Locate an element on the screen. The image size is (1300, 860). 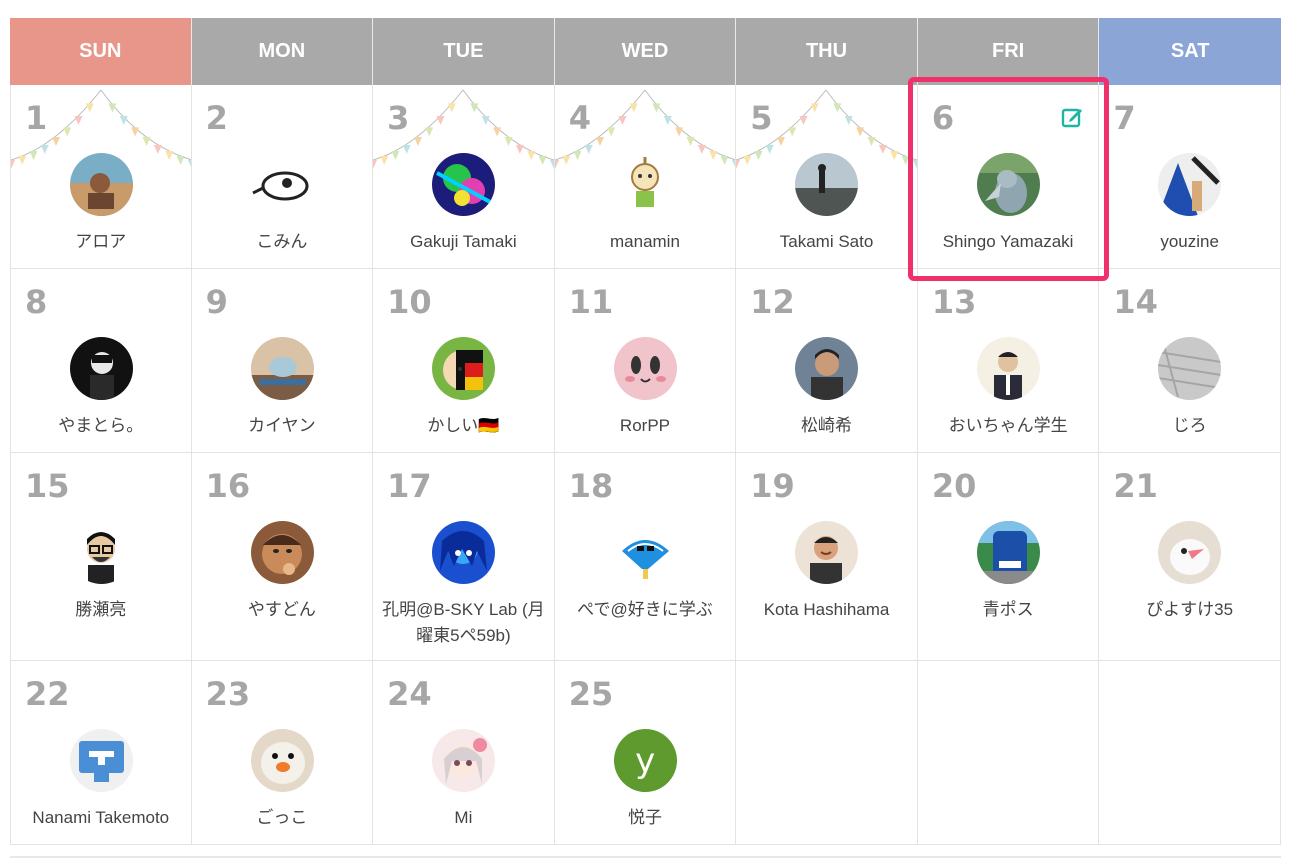
author-name: Nanami Takemoto is located at coordinates (101, 818).